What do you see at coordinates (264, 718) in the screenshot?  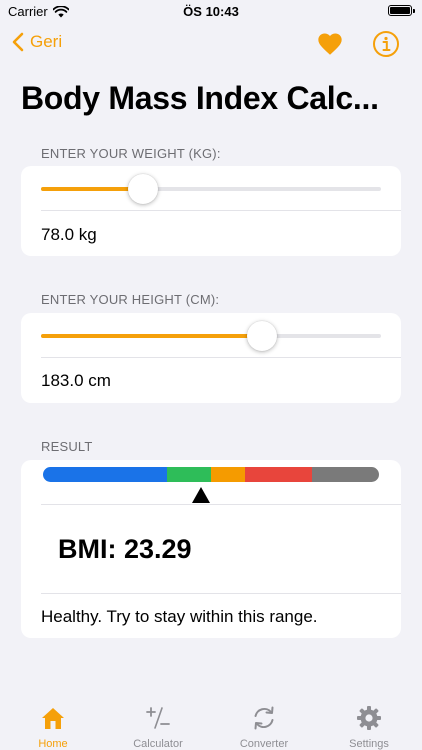 I see `refresh-icon` at bounding box center [264, 718].